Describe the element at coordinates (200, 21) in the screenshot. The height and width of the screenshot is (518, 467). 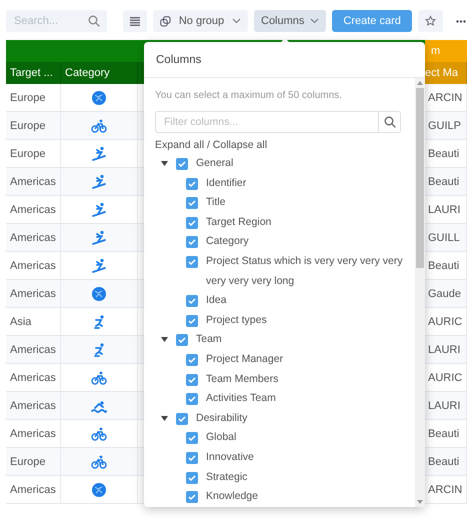
I see `group-button: No group` at that location.